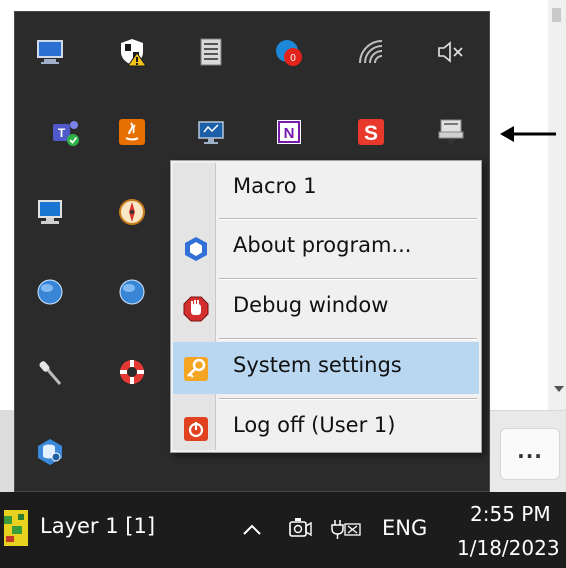  I want to click on microphone-icon, so click(50, 372).